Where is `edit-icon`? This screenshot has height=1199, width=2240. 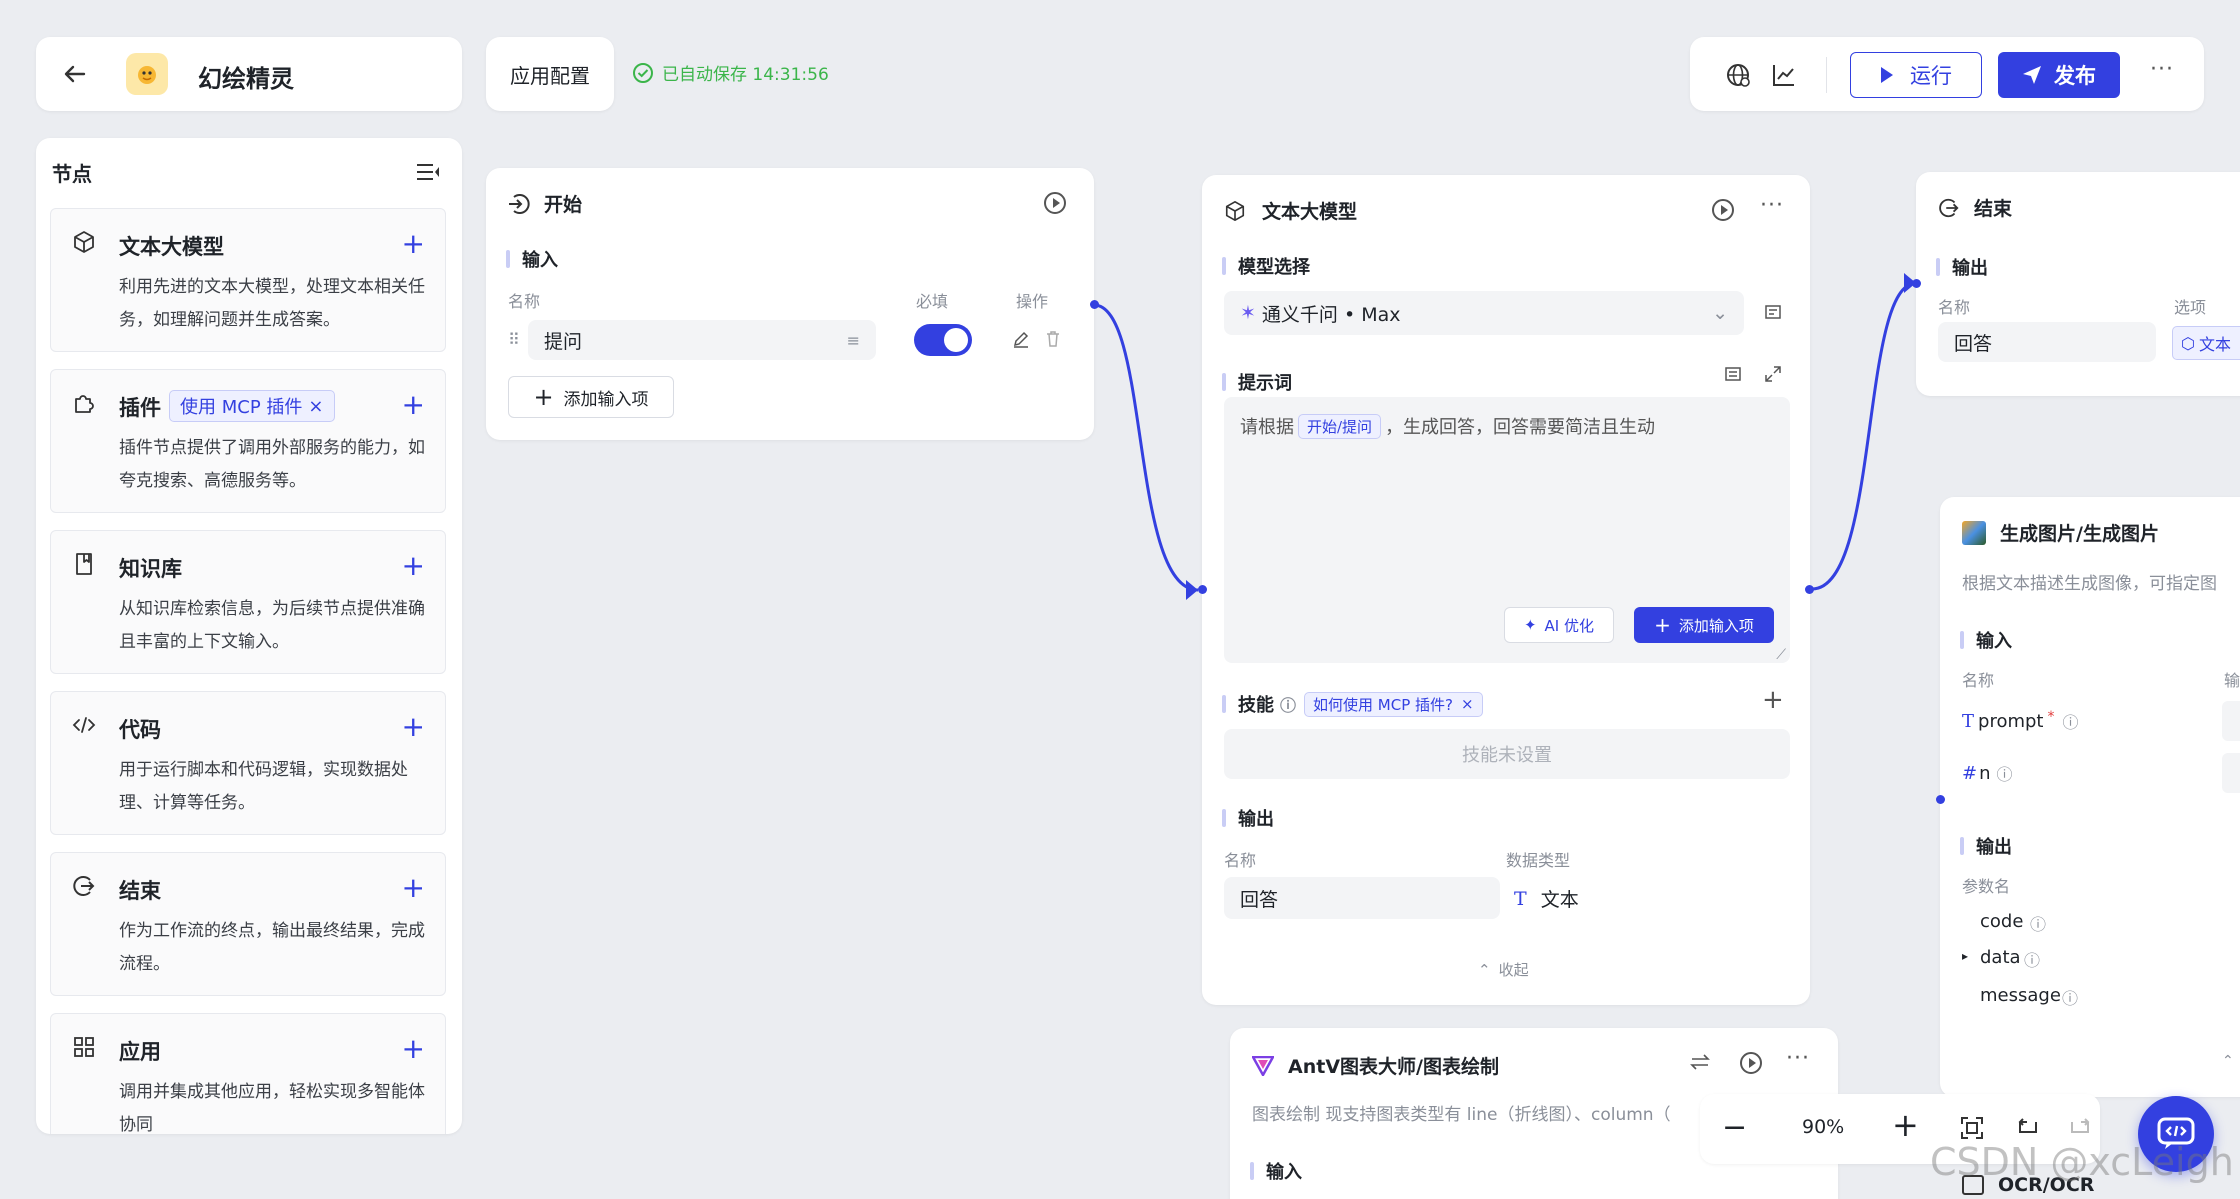
edit-icon is located at coordinates (1021, 339).